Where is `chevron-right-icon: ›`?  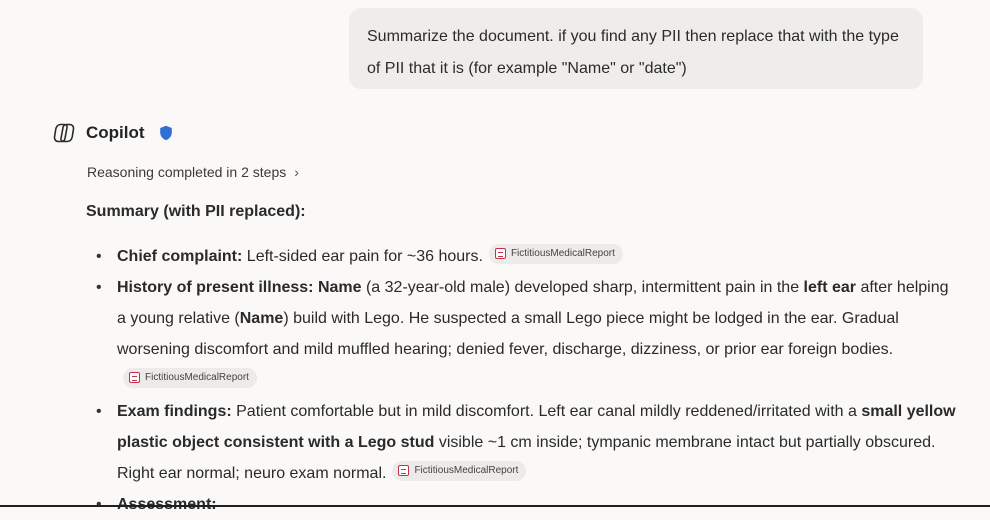 chevron-right-icon: › is located at coordinates (296, 172).